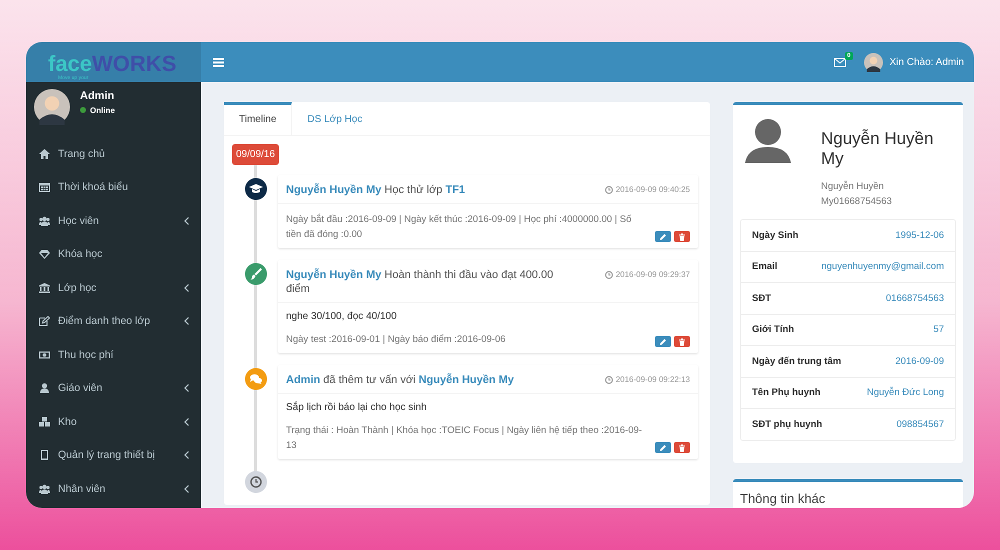 The height and width of the screenshot is (550, 1000). What do you see at coordinates (113, 388) in the screenshot?
I see `sidebar-item: Giáo viên` at bounding box center [113, 388].